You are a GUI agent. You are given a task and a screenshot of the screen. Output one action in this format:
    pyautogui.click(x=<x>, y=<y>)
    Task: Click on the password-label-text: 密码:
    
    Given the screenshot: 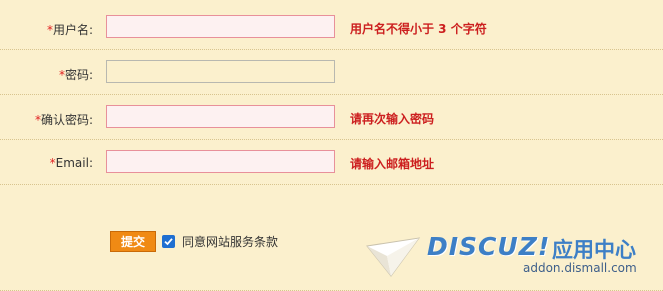 What is the action you would take?
    pyautogui.click(x=78, y=75)
    